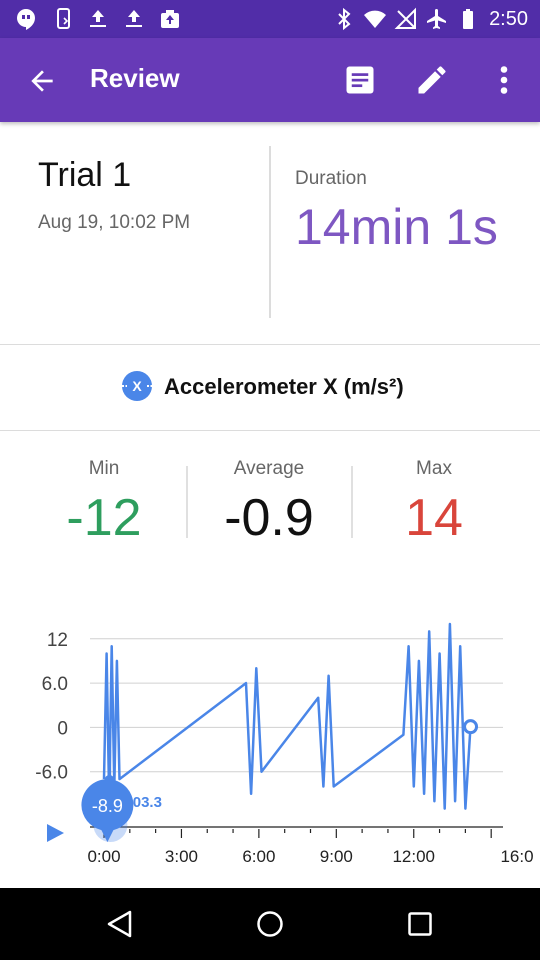 The image size is (540, 960). I want to click on app-bar: Review, so click(270, 80).